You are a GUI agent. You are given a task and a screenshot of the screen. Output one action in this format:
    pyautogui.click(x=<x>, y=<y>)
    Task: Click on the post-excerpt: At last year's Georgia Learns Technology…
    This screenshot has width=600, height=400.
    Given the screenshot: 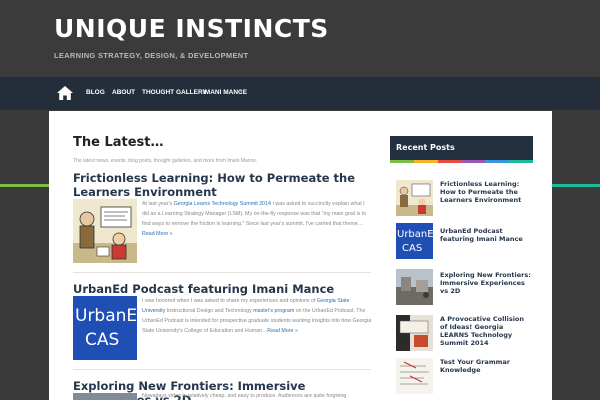 What is the action you would take?
    pyautogui.click(x=254, y=219)
    